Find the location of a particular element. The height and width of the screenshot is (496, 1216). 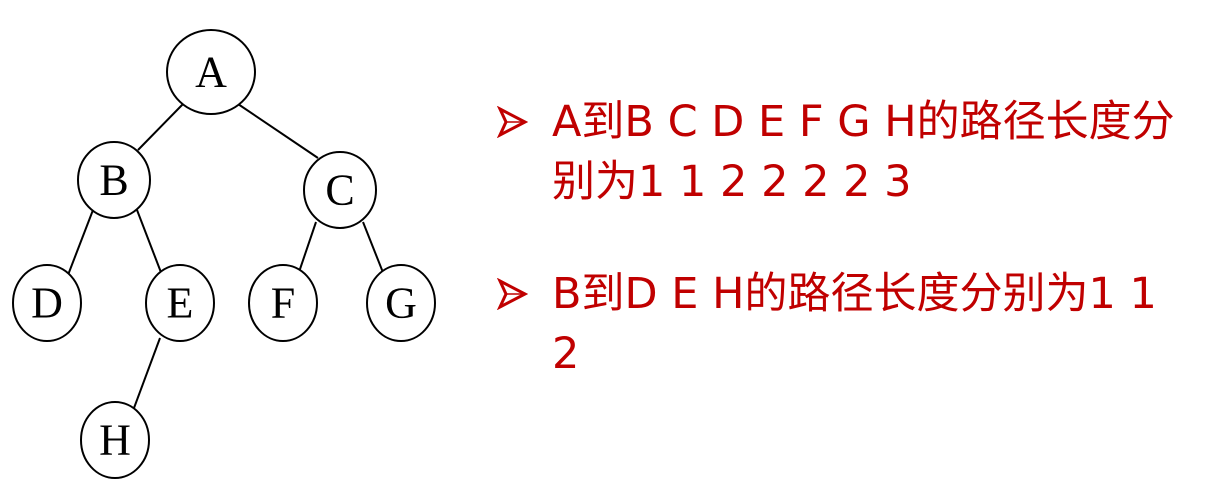

edge-C-G is located at coordinates (373, 248).